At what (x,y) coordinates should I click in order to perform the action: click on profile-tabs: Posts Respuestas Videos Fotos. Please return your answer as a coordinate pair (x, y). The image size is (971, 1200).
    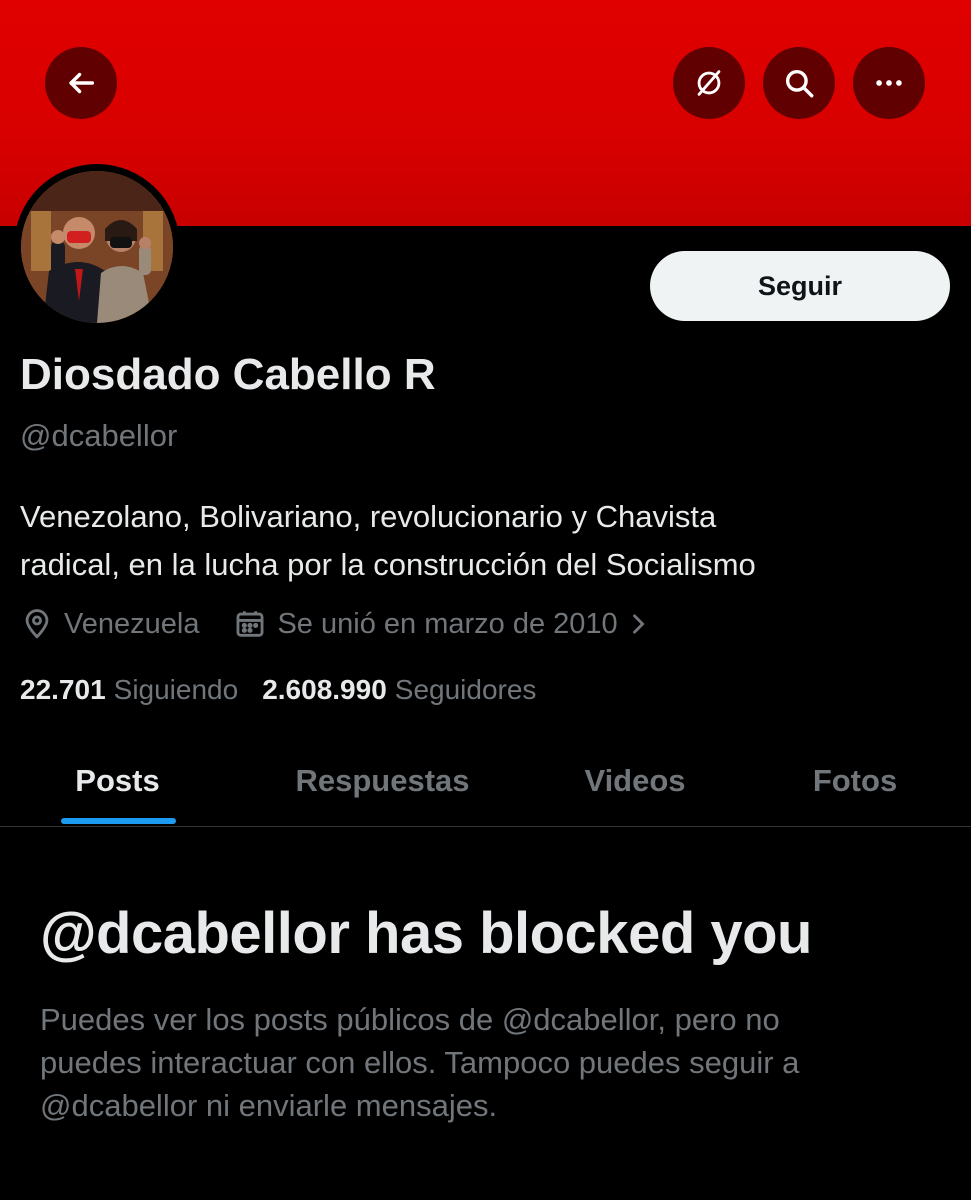
    Looking at the image, I should click on (485, 781).